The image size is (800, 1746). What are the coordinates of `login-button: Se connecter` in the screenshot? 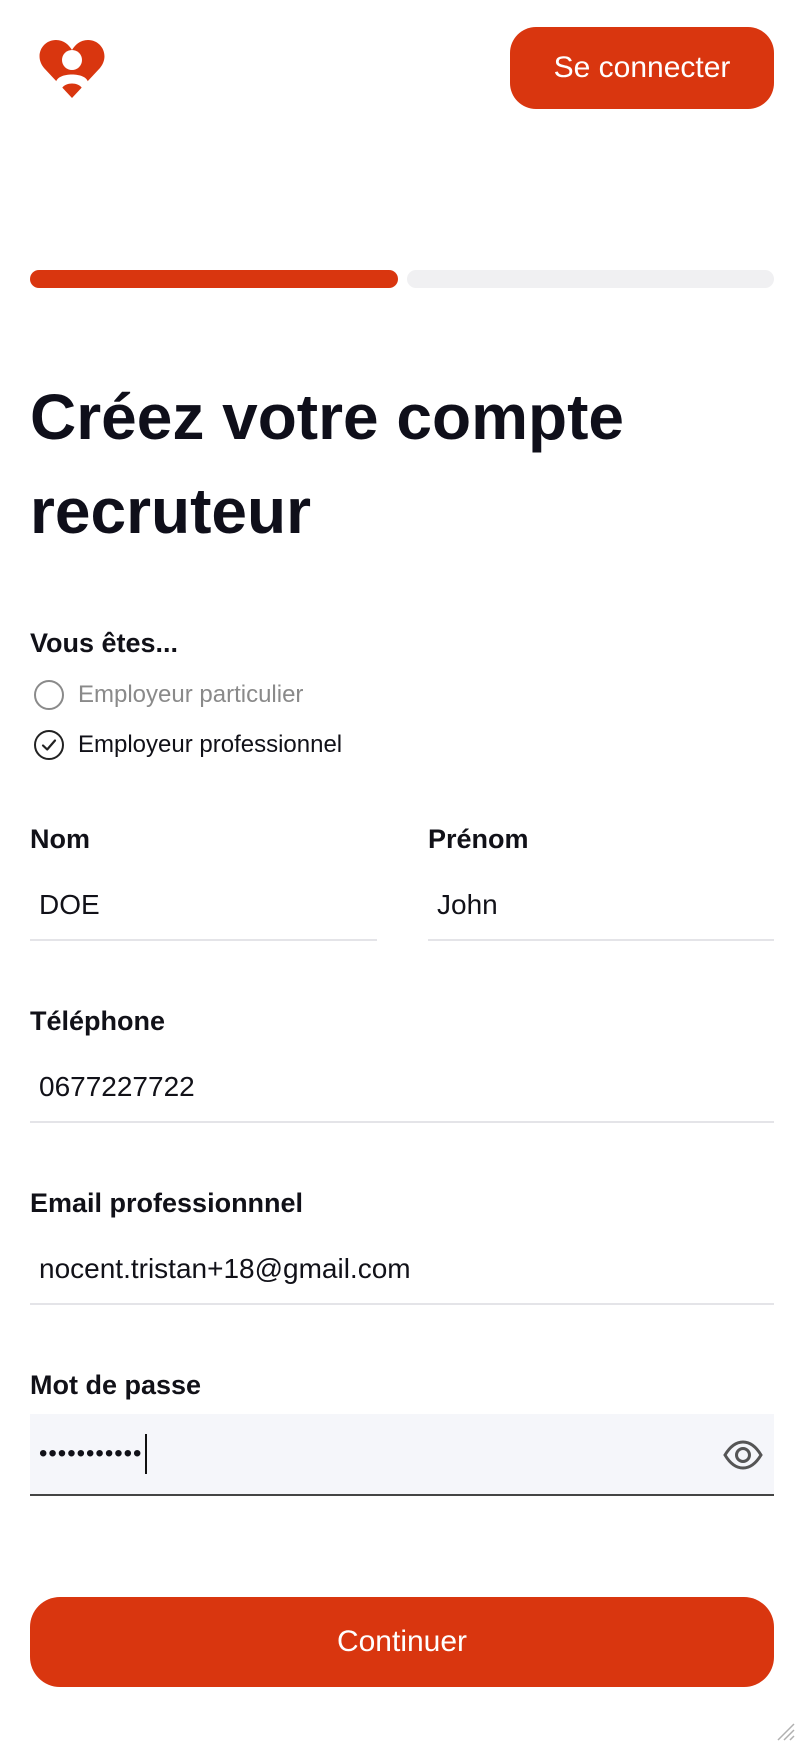 It's located at (642, 68).